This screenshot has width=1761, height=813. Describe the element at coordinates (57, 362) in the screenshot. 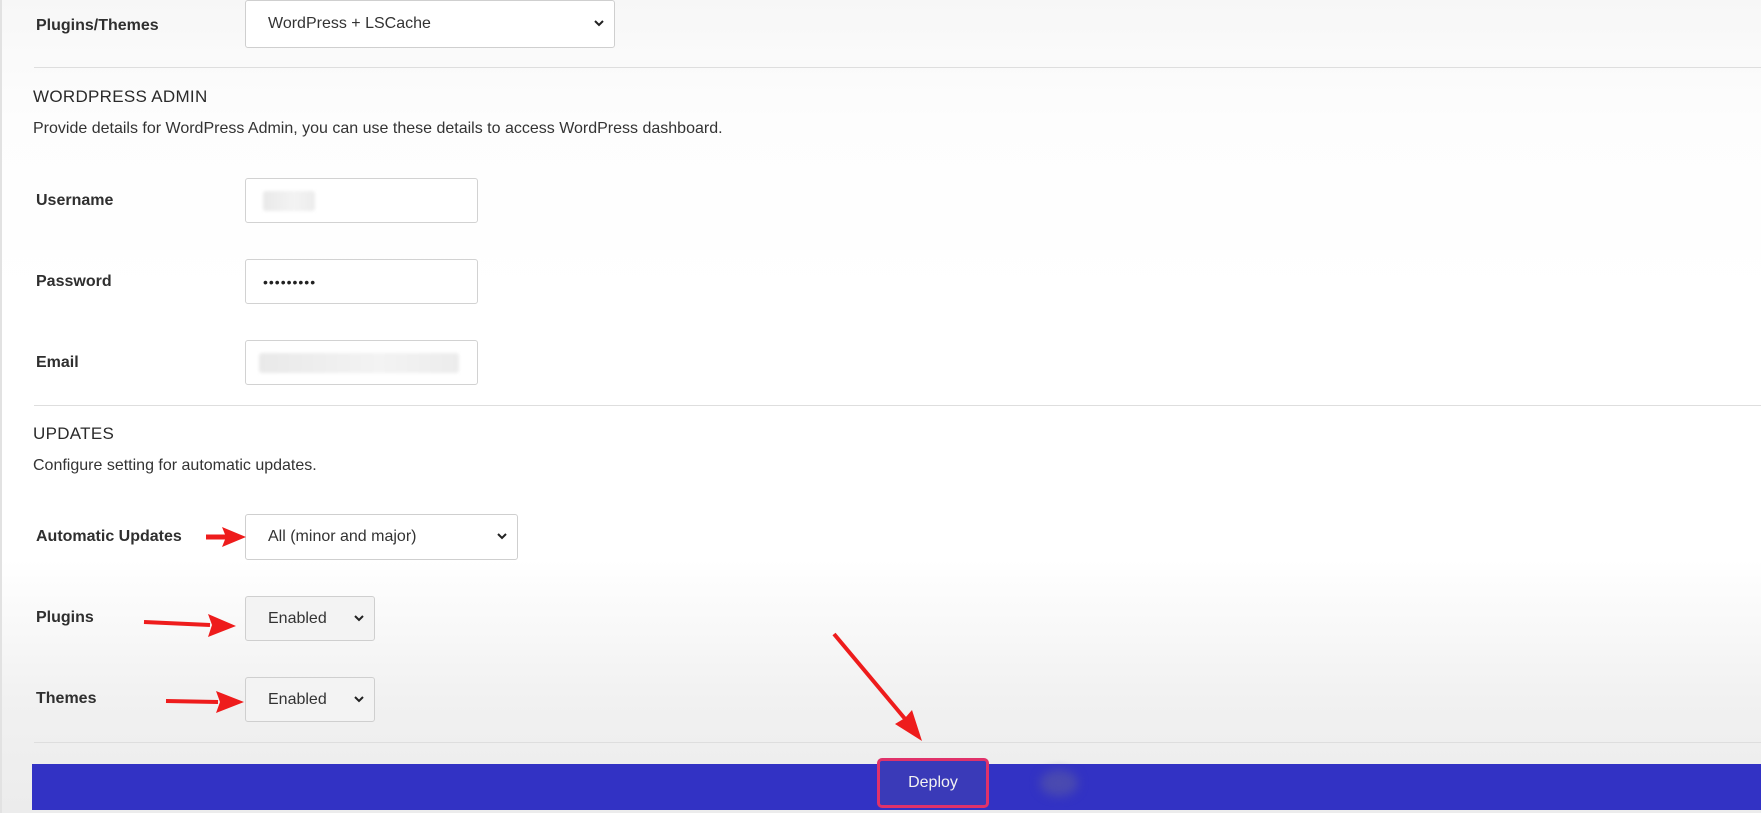

I see `email-label: Email` at that location.